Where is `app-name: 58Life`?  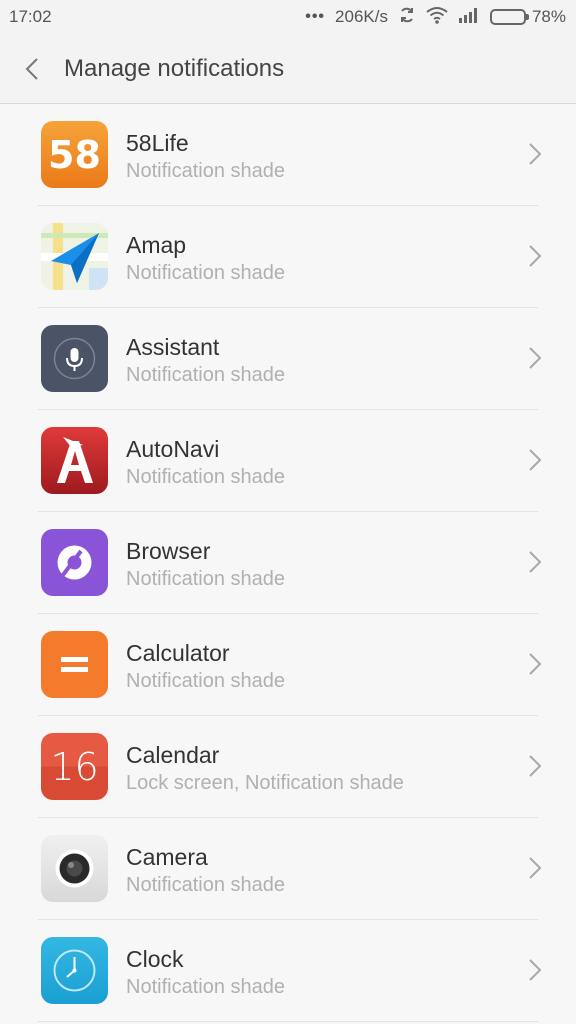
app-name: 58Life is located at coordinates (157, 143).